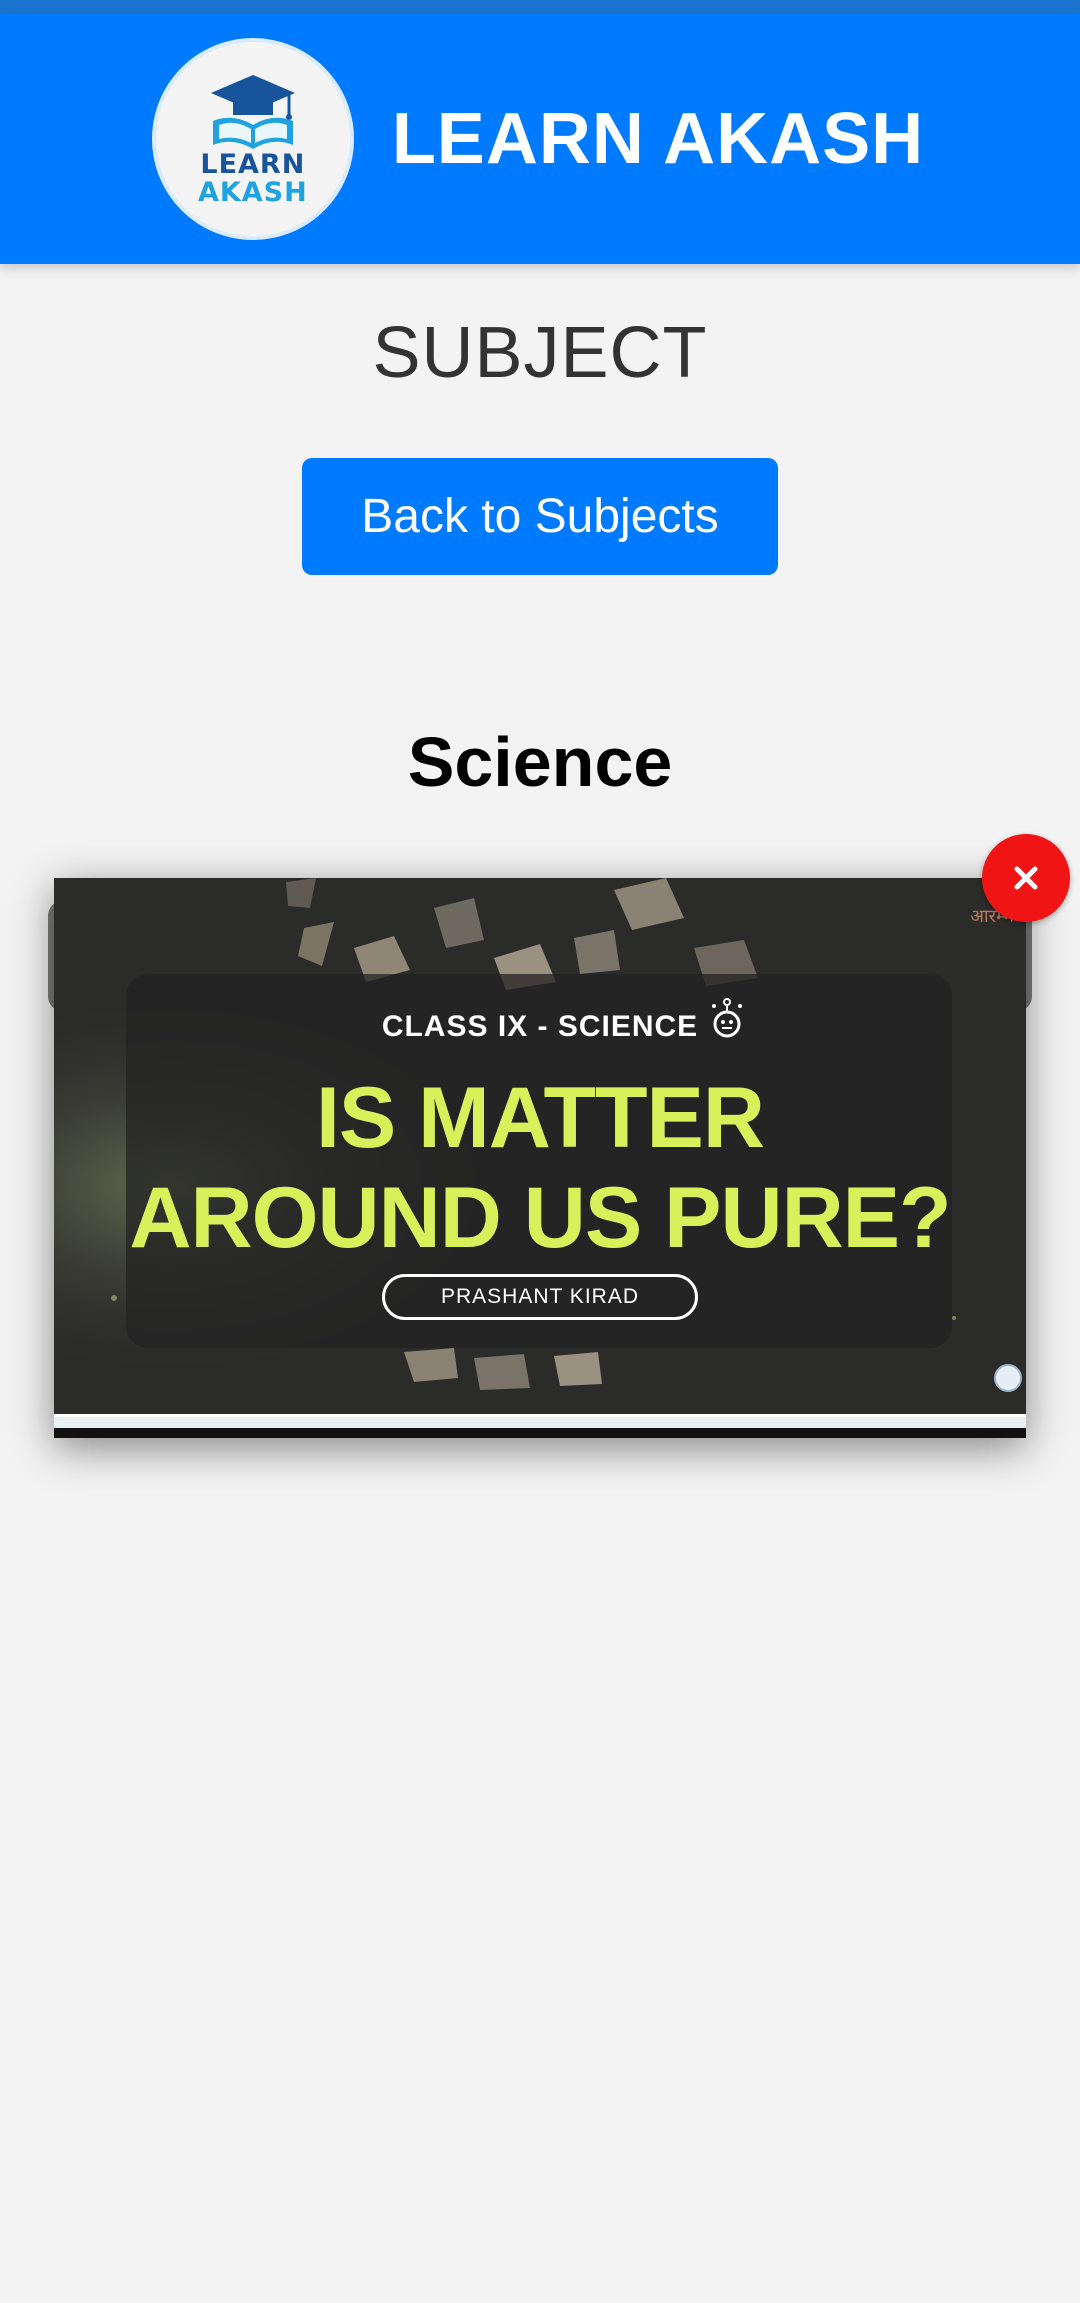  I want to click on video-headline: IS MATTER AROUND US PURE?, so click(540, 1168).